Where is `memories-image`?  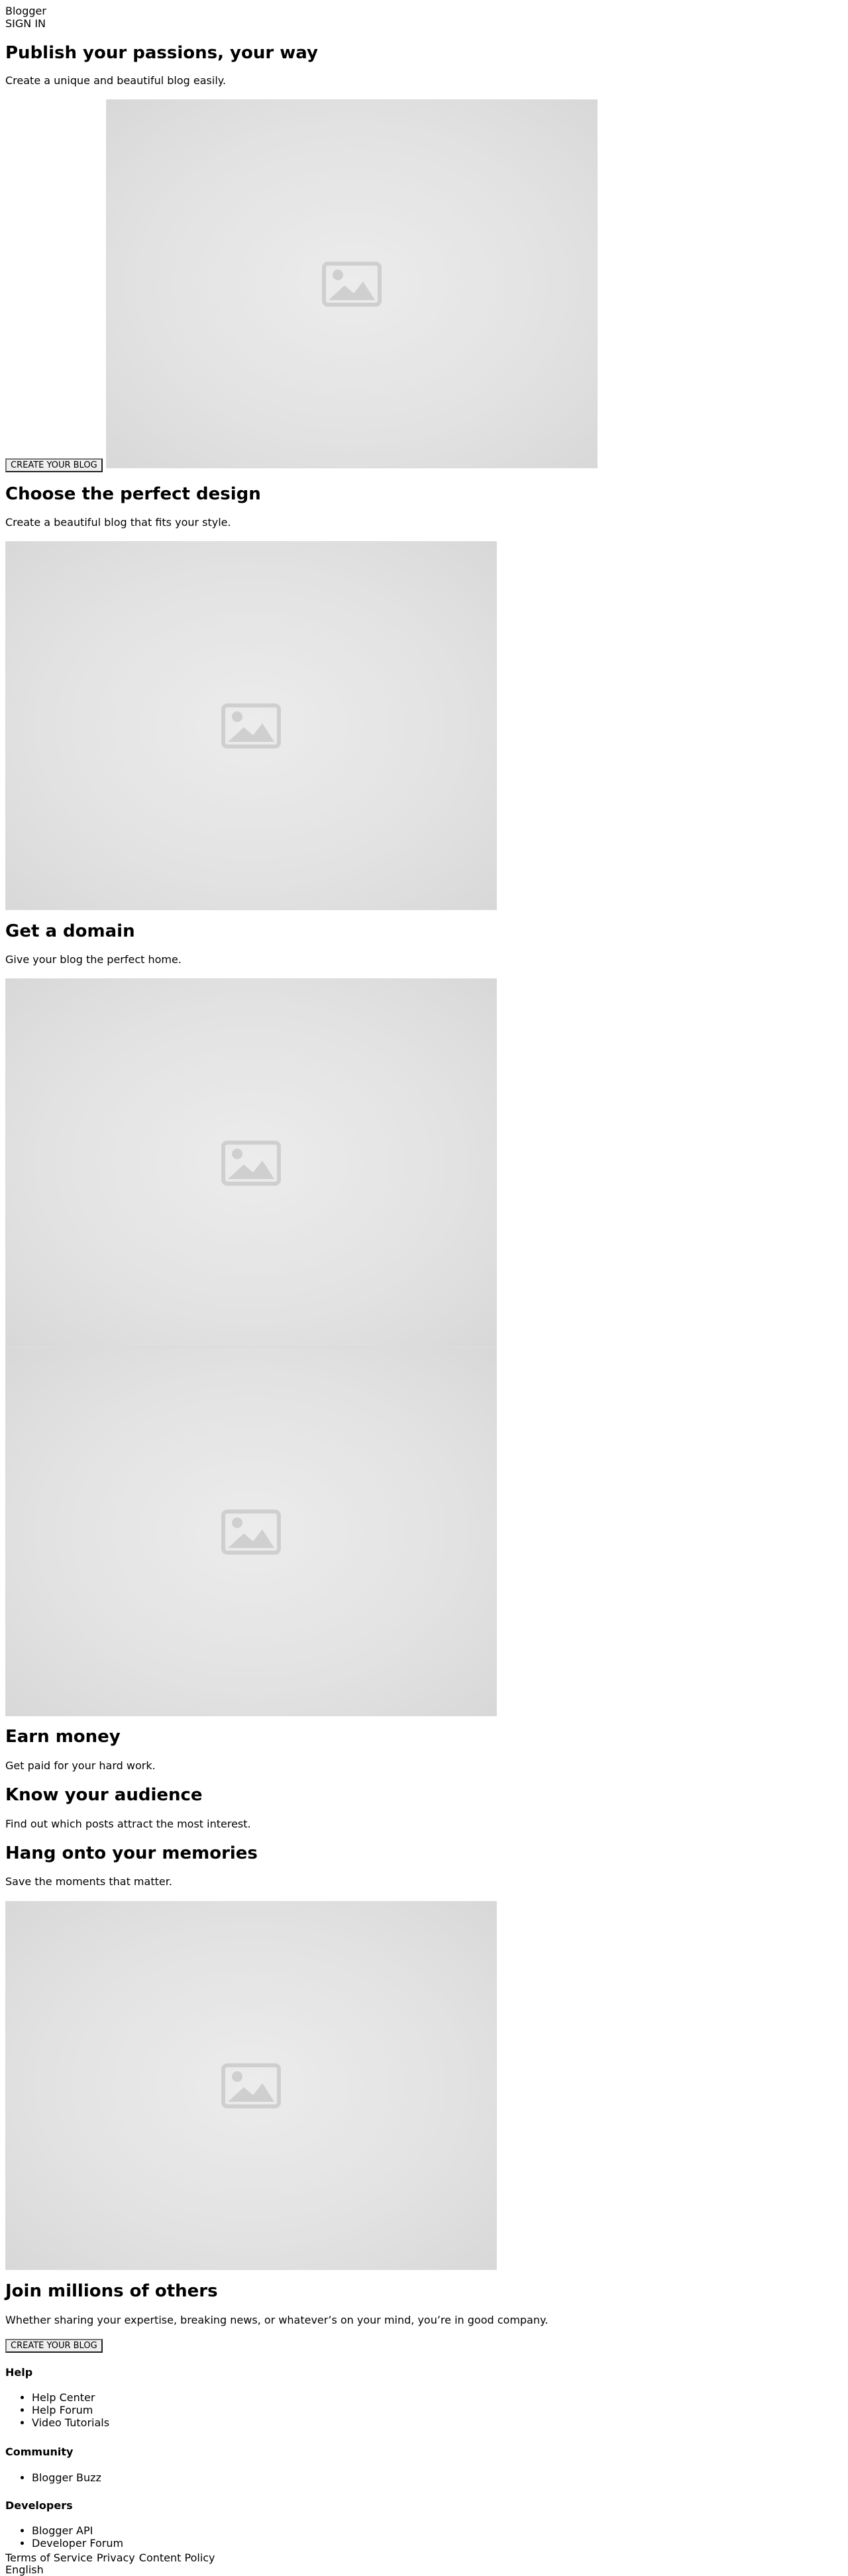 memories-image is located at coordinates (251, 2085).